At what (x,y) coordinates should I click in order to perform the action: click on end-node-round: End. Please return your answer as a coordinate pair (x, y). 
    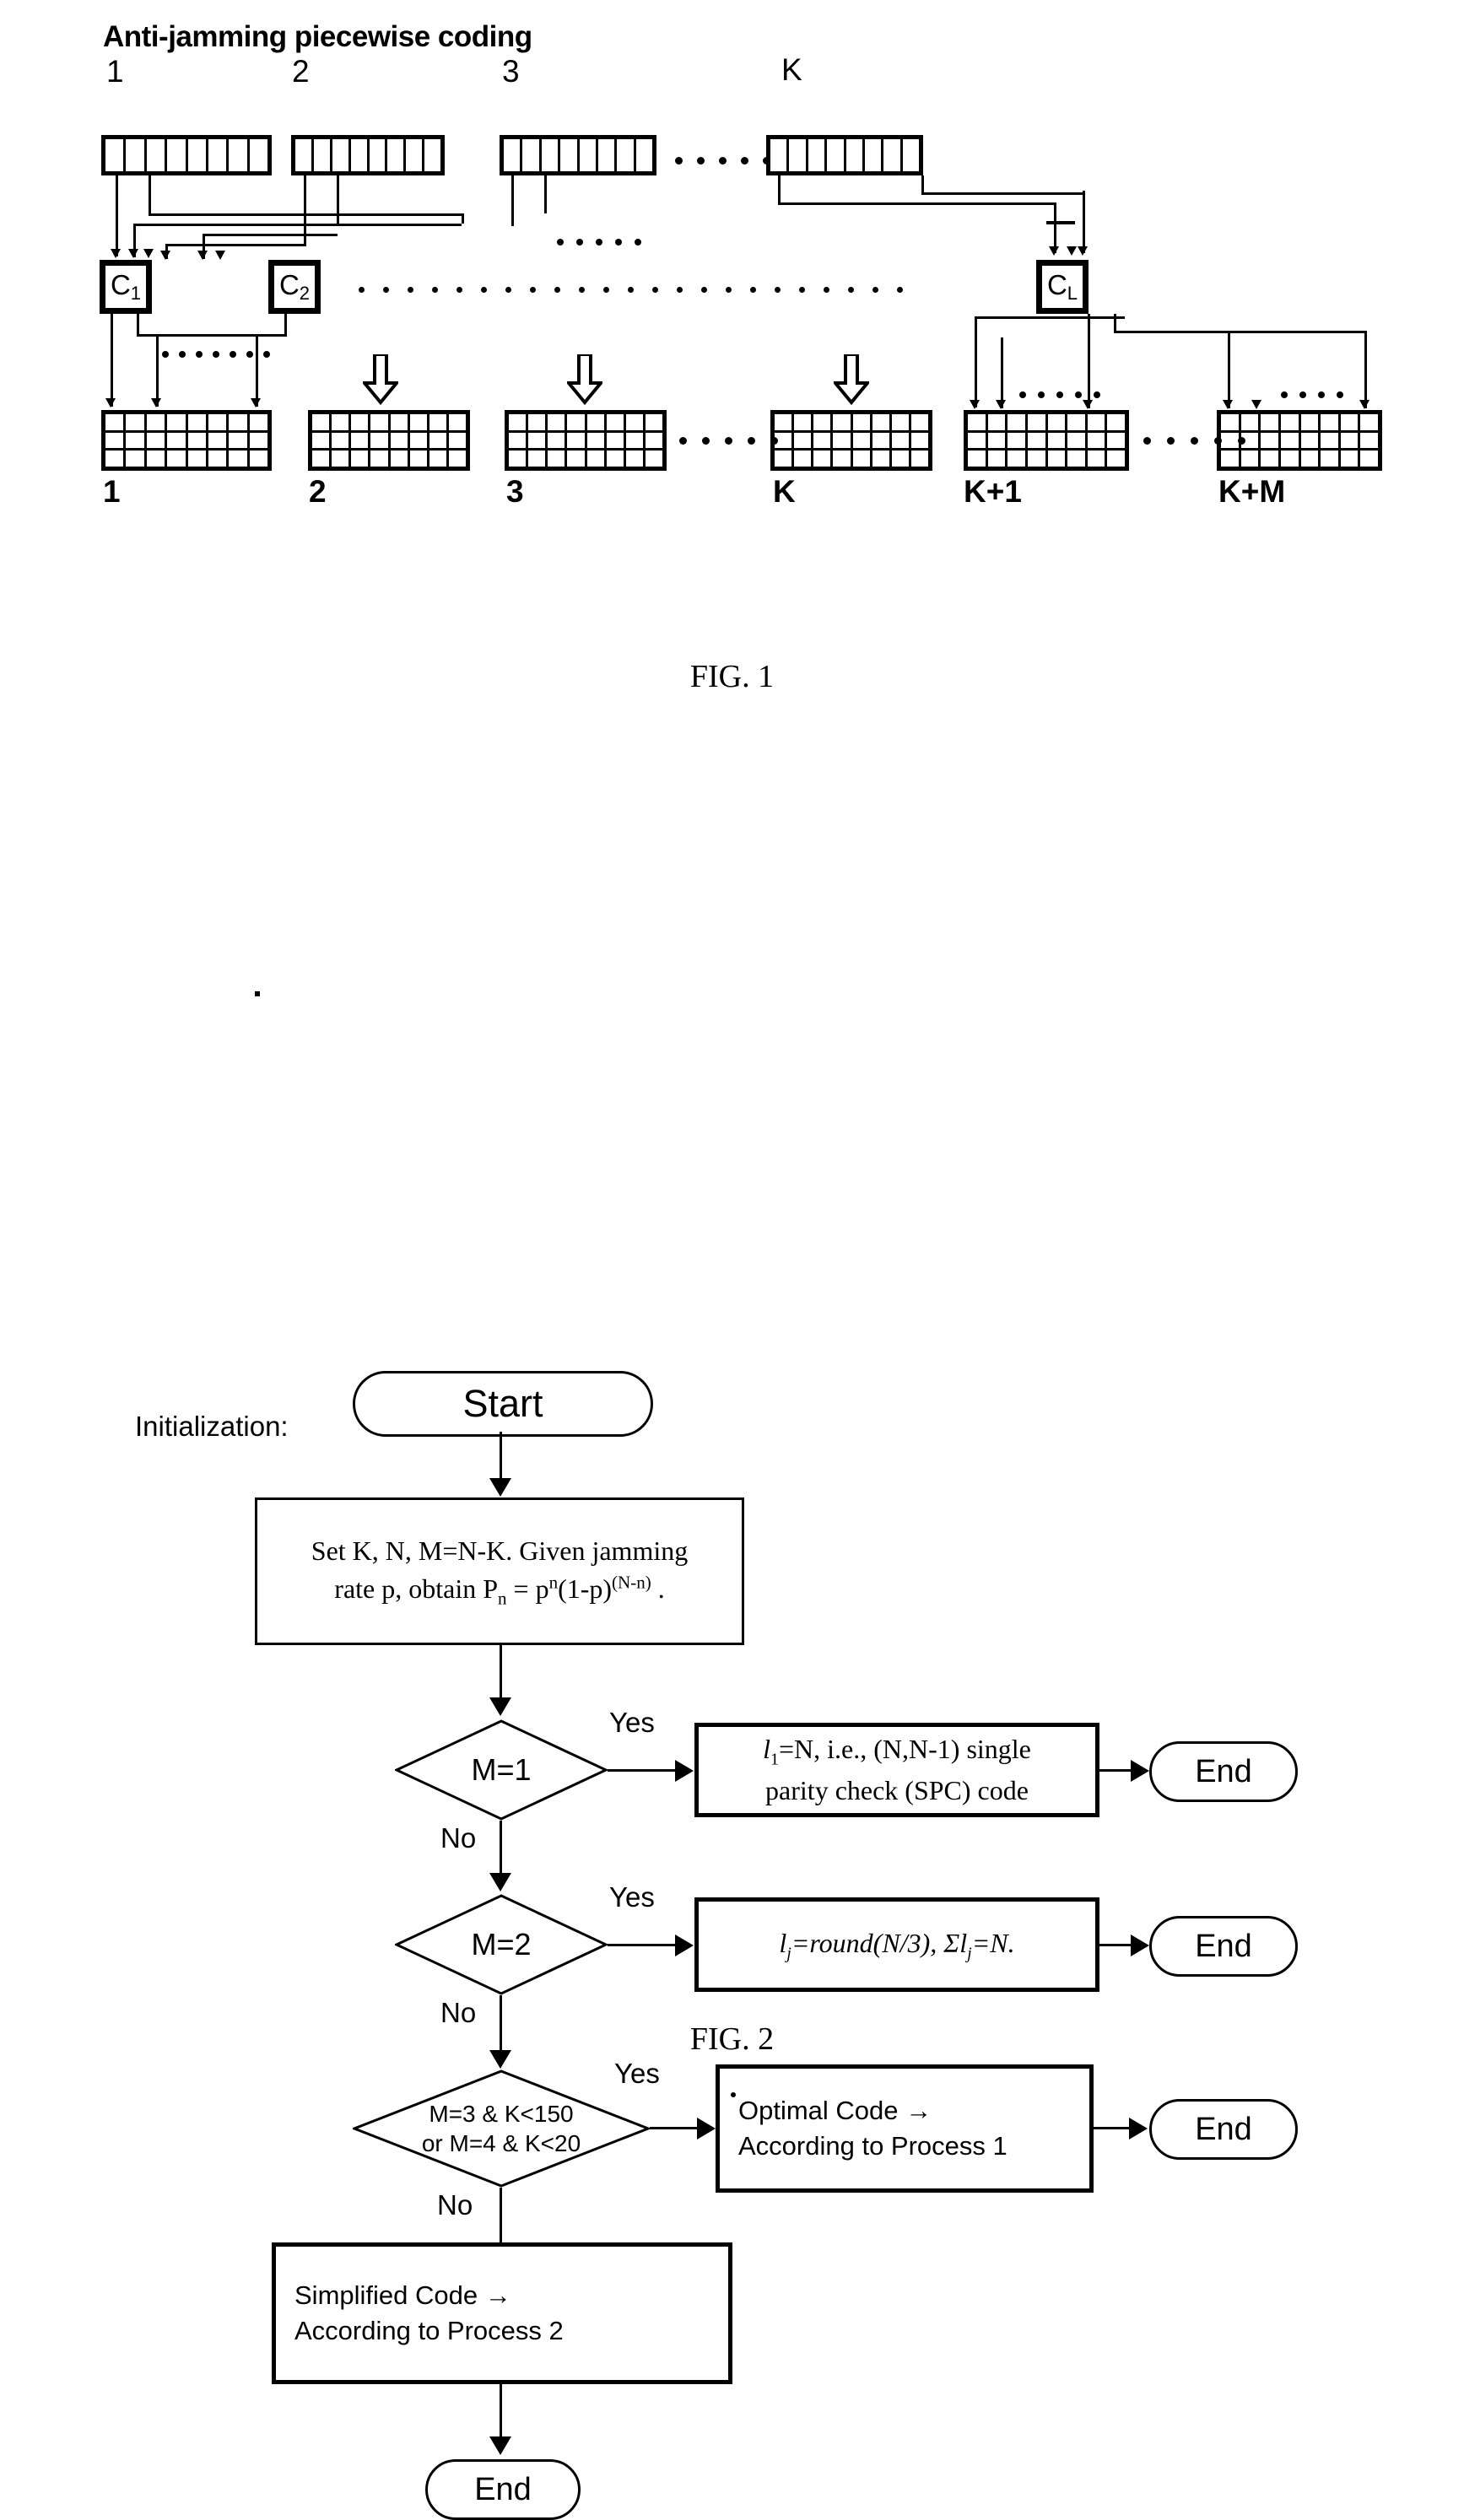
    Looking at the image, I should click on (1224, 1946).